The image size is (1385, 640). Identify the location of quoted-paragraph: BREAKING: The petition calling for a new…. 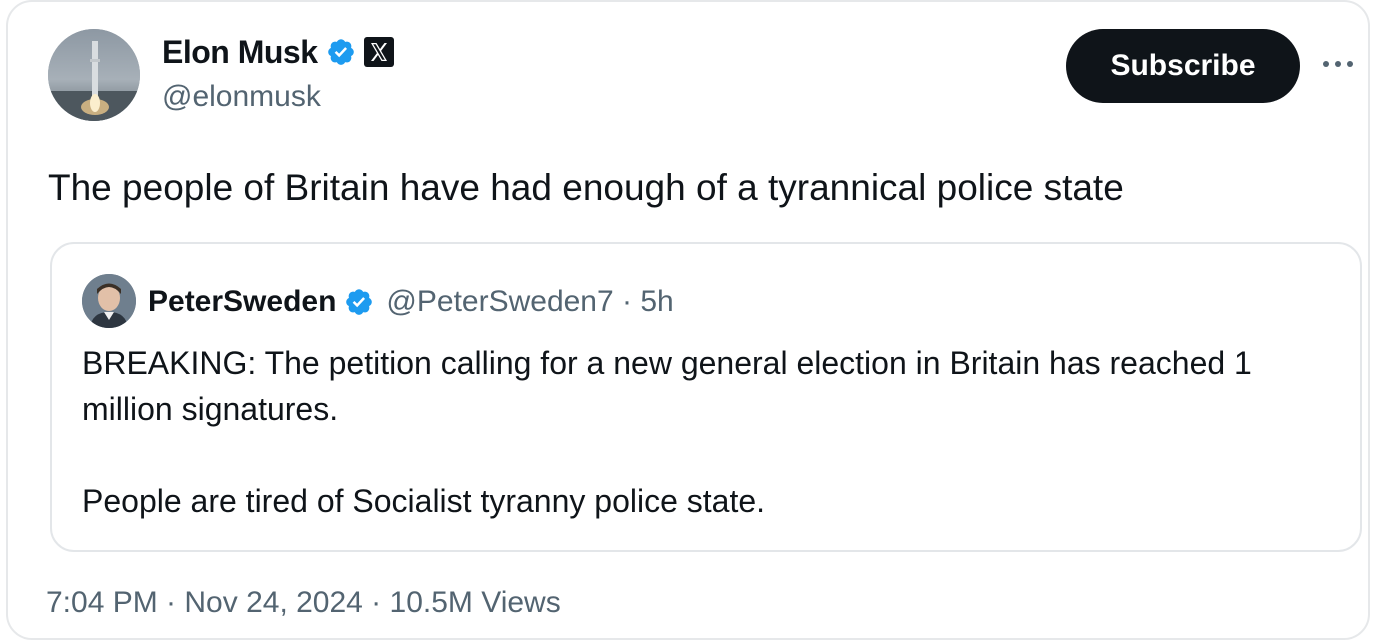
(667, 386).